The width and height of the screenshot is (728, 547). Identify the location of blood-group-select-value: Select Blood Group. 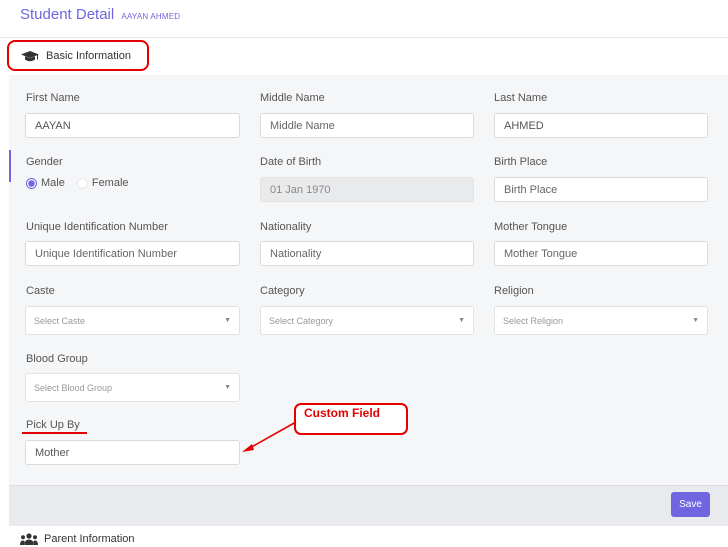
(73, 387).